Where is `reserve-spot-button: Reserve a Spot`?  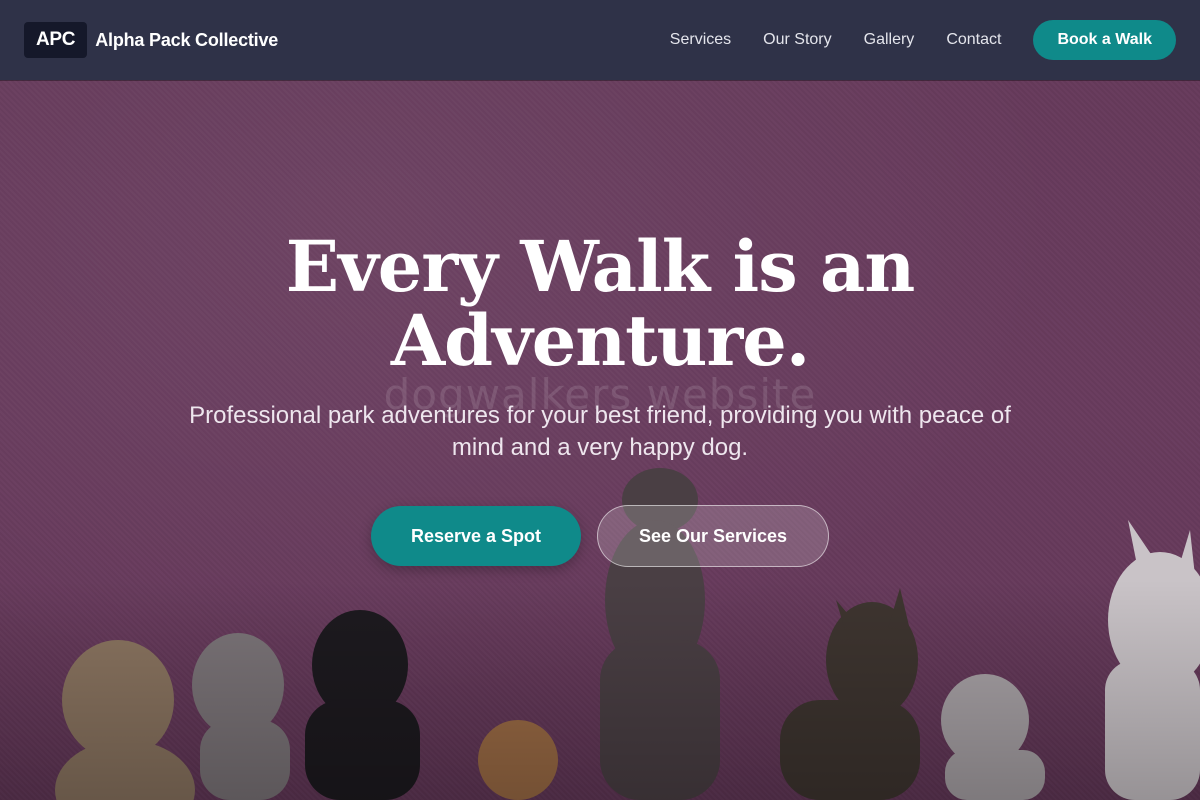
reserve-spot-button: Reserve a Spot is located at coordinates (476, 536).